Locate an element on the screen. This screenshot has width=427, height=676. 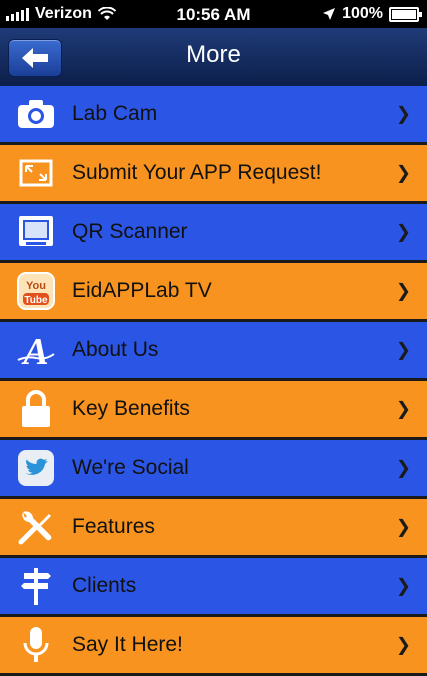
battery-percent: 100% is located at coordinates (362, 13).